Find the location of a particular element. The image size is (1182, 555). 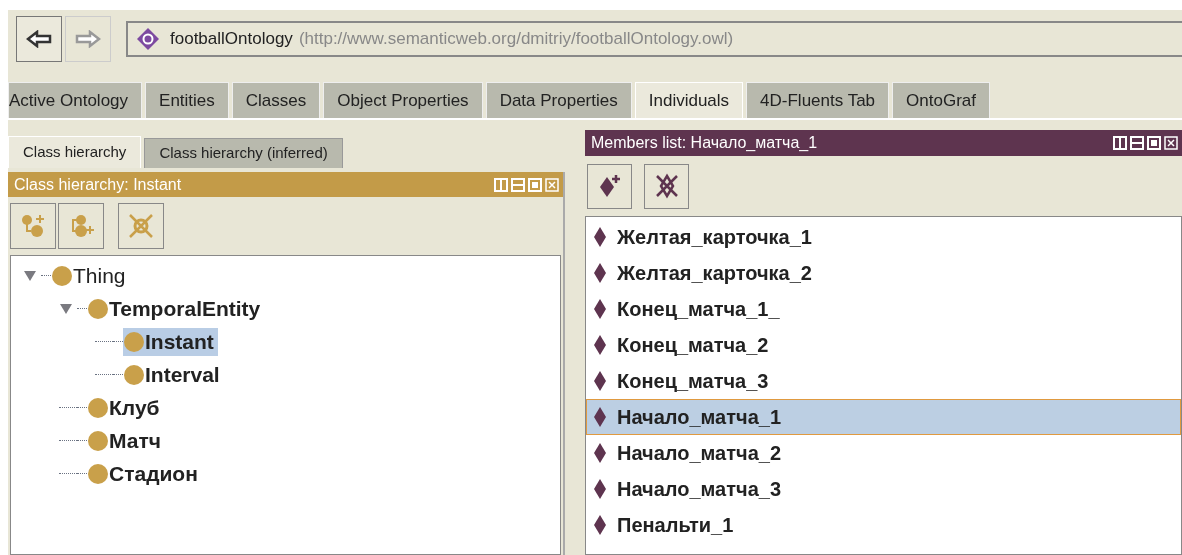

tree-item: Матч is located at coordinates (126, 440).